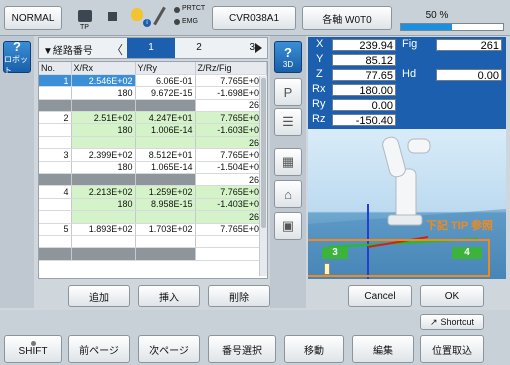  Describe the element at coordinates (288, 162) in the screenshot. I see `grid-tool-icon: ▦` at that location.